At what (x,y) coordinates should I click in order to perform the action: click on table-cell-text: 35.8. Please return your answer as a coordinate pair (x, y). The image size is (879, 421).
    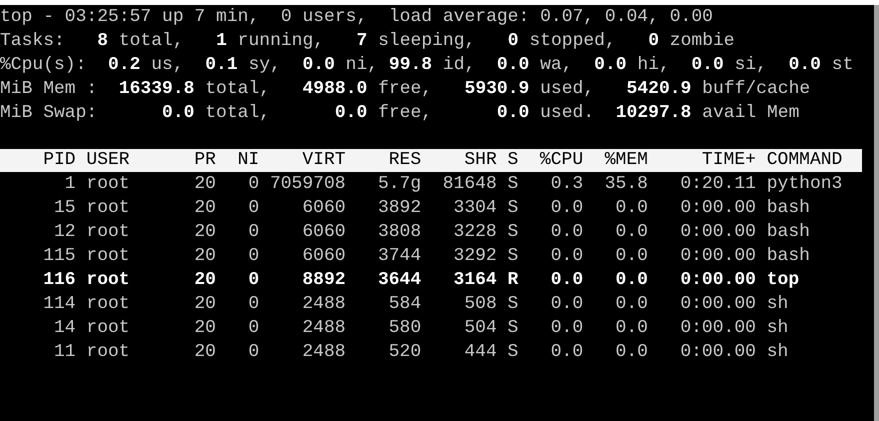
    Looking at the image, I should click on (626, 184).